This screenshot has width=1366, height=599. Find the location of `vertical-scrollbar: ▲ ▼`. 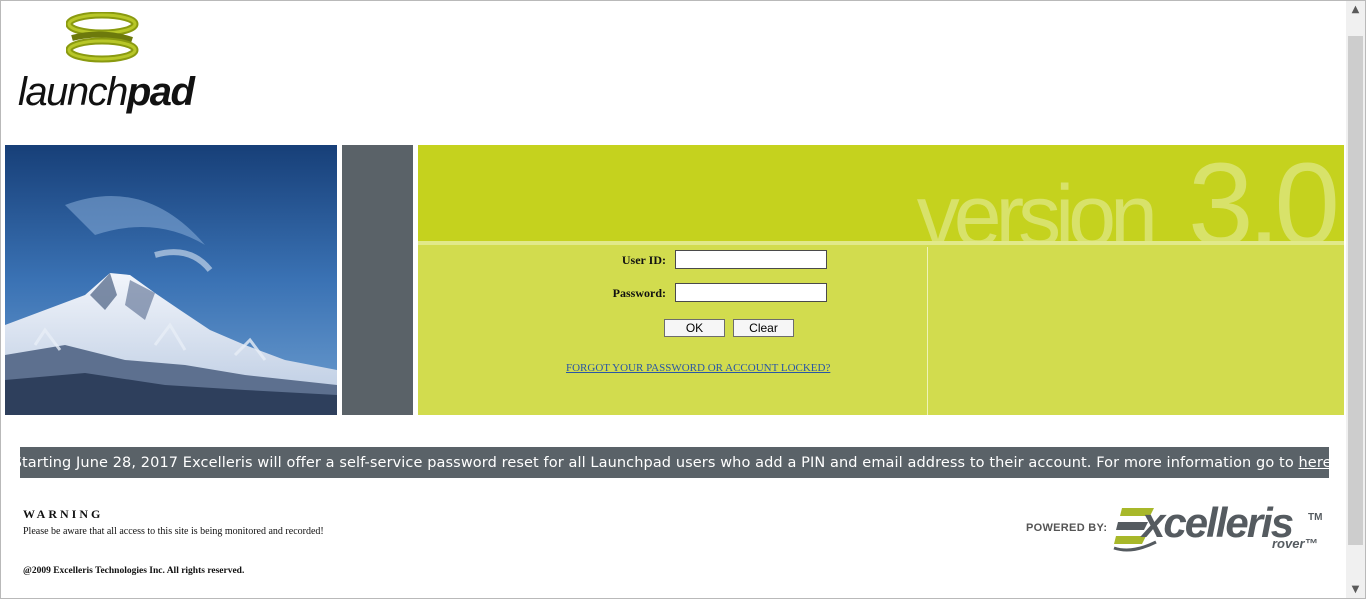

vertical-scrollbar: ▲ ▼ is located at coordinates (1355, 299).